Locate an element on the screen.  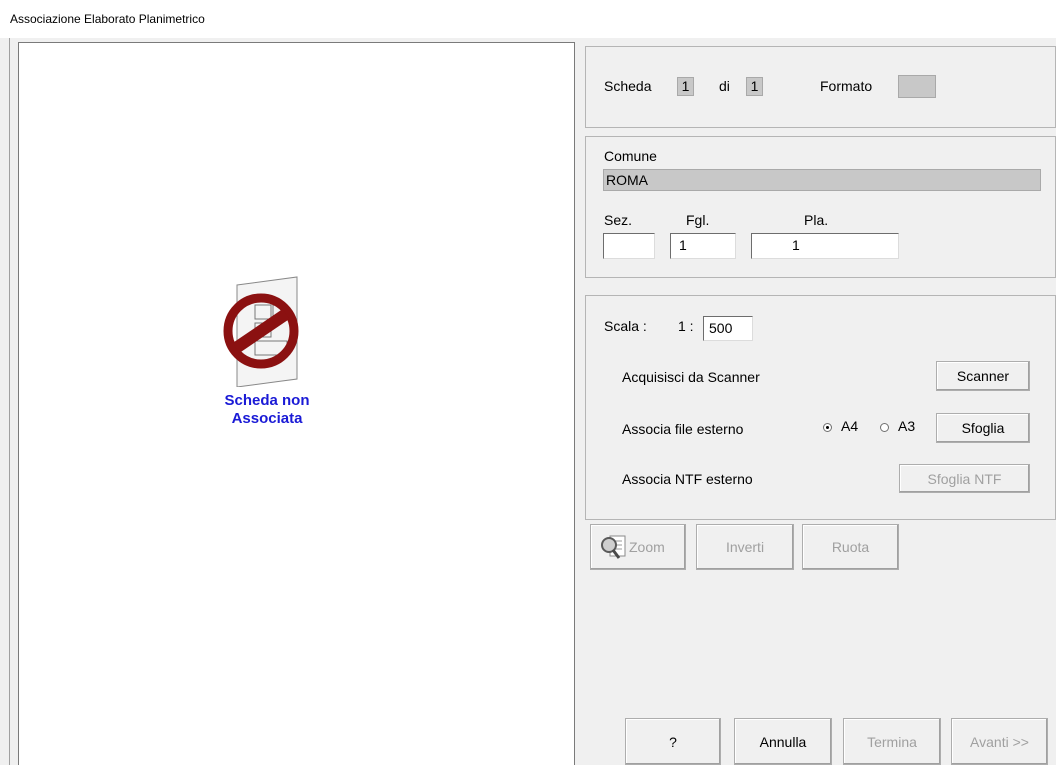
preview-status-text: Scheda non Associata is located at coordinates (267, 410).